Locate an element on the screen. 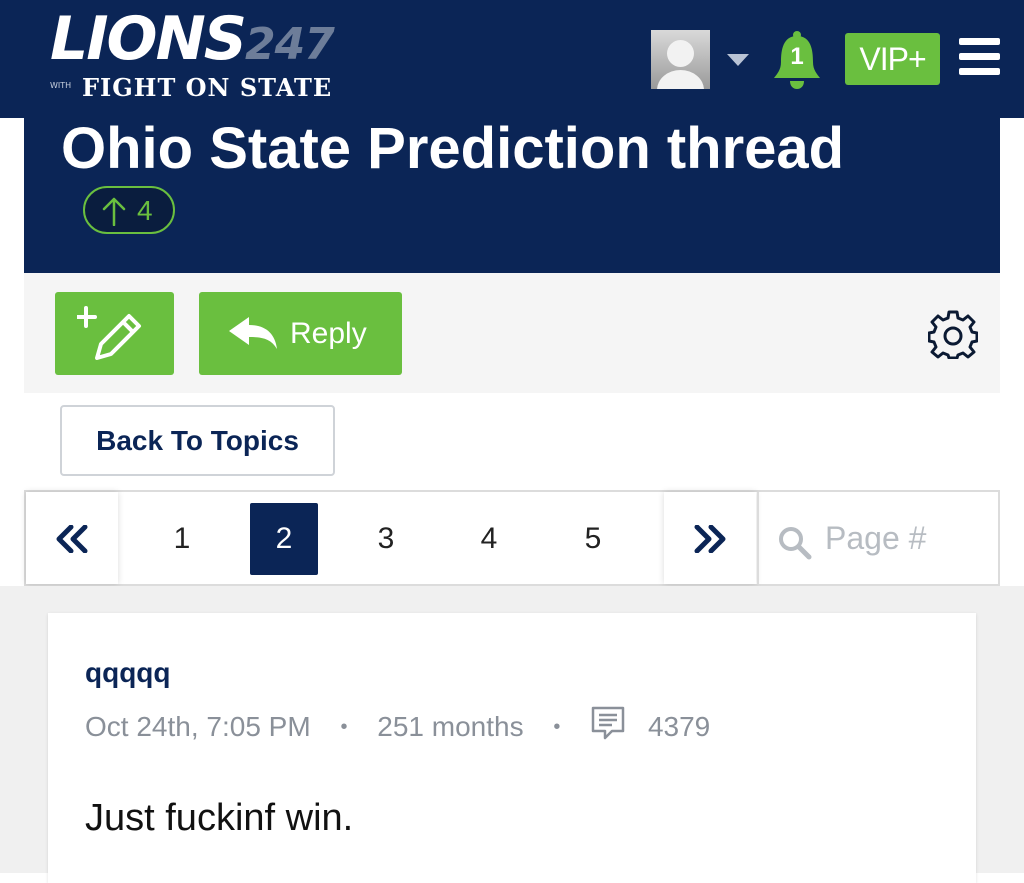 The width and height of the screenshot is (1024, 883). search-icon is located at coordinates (795, 543).